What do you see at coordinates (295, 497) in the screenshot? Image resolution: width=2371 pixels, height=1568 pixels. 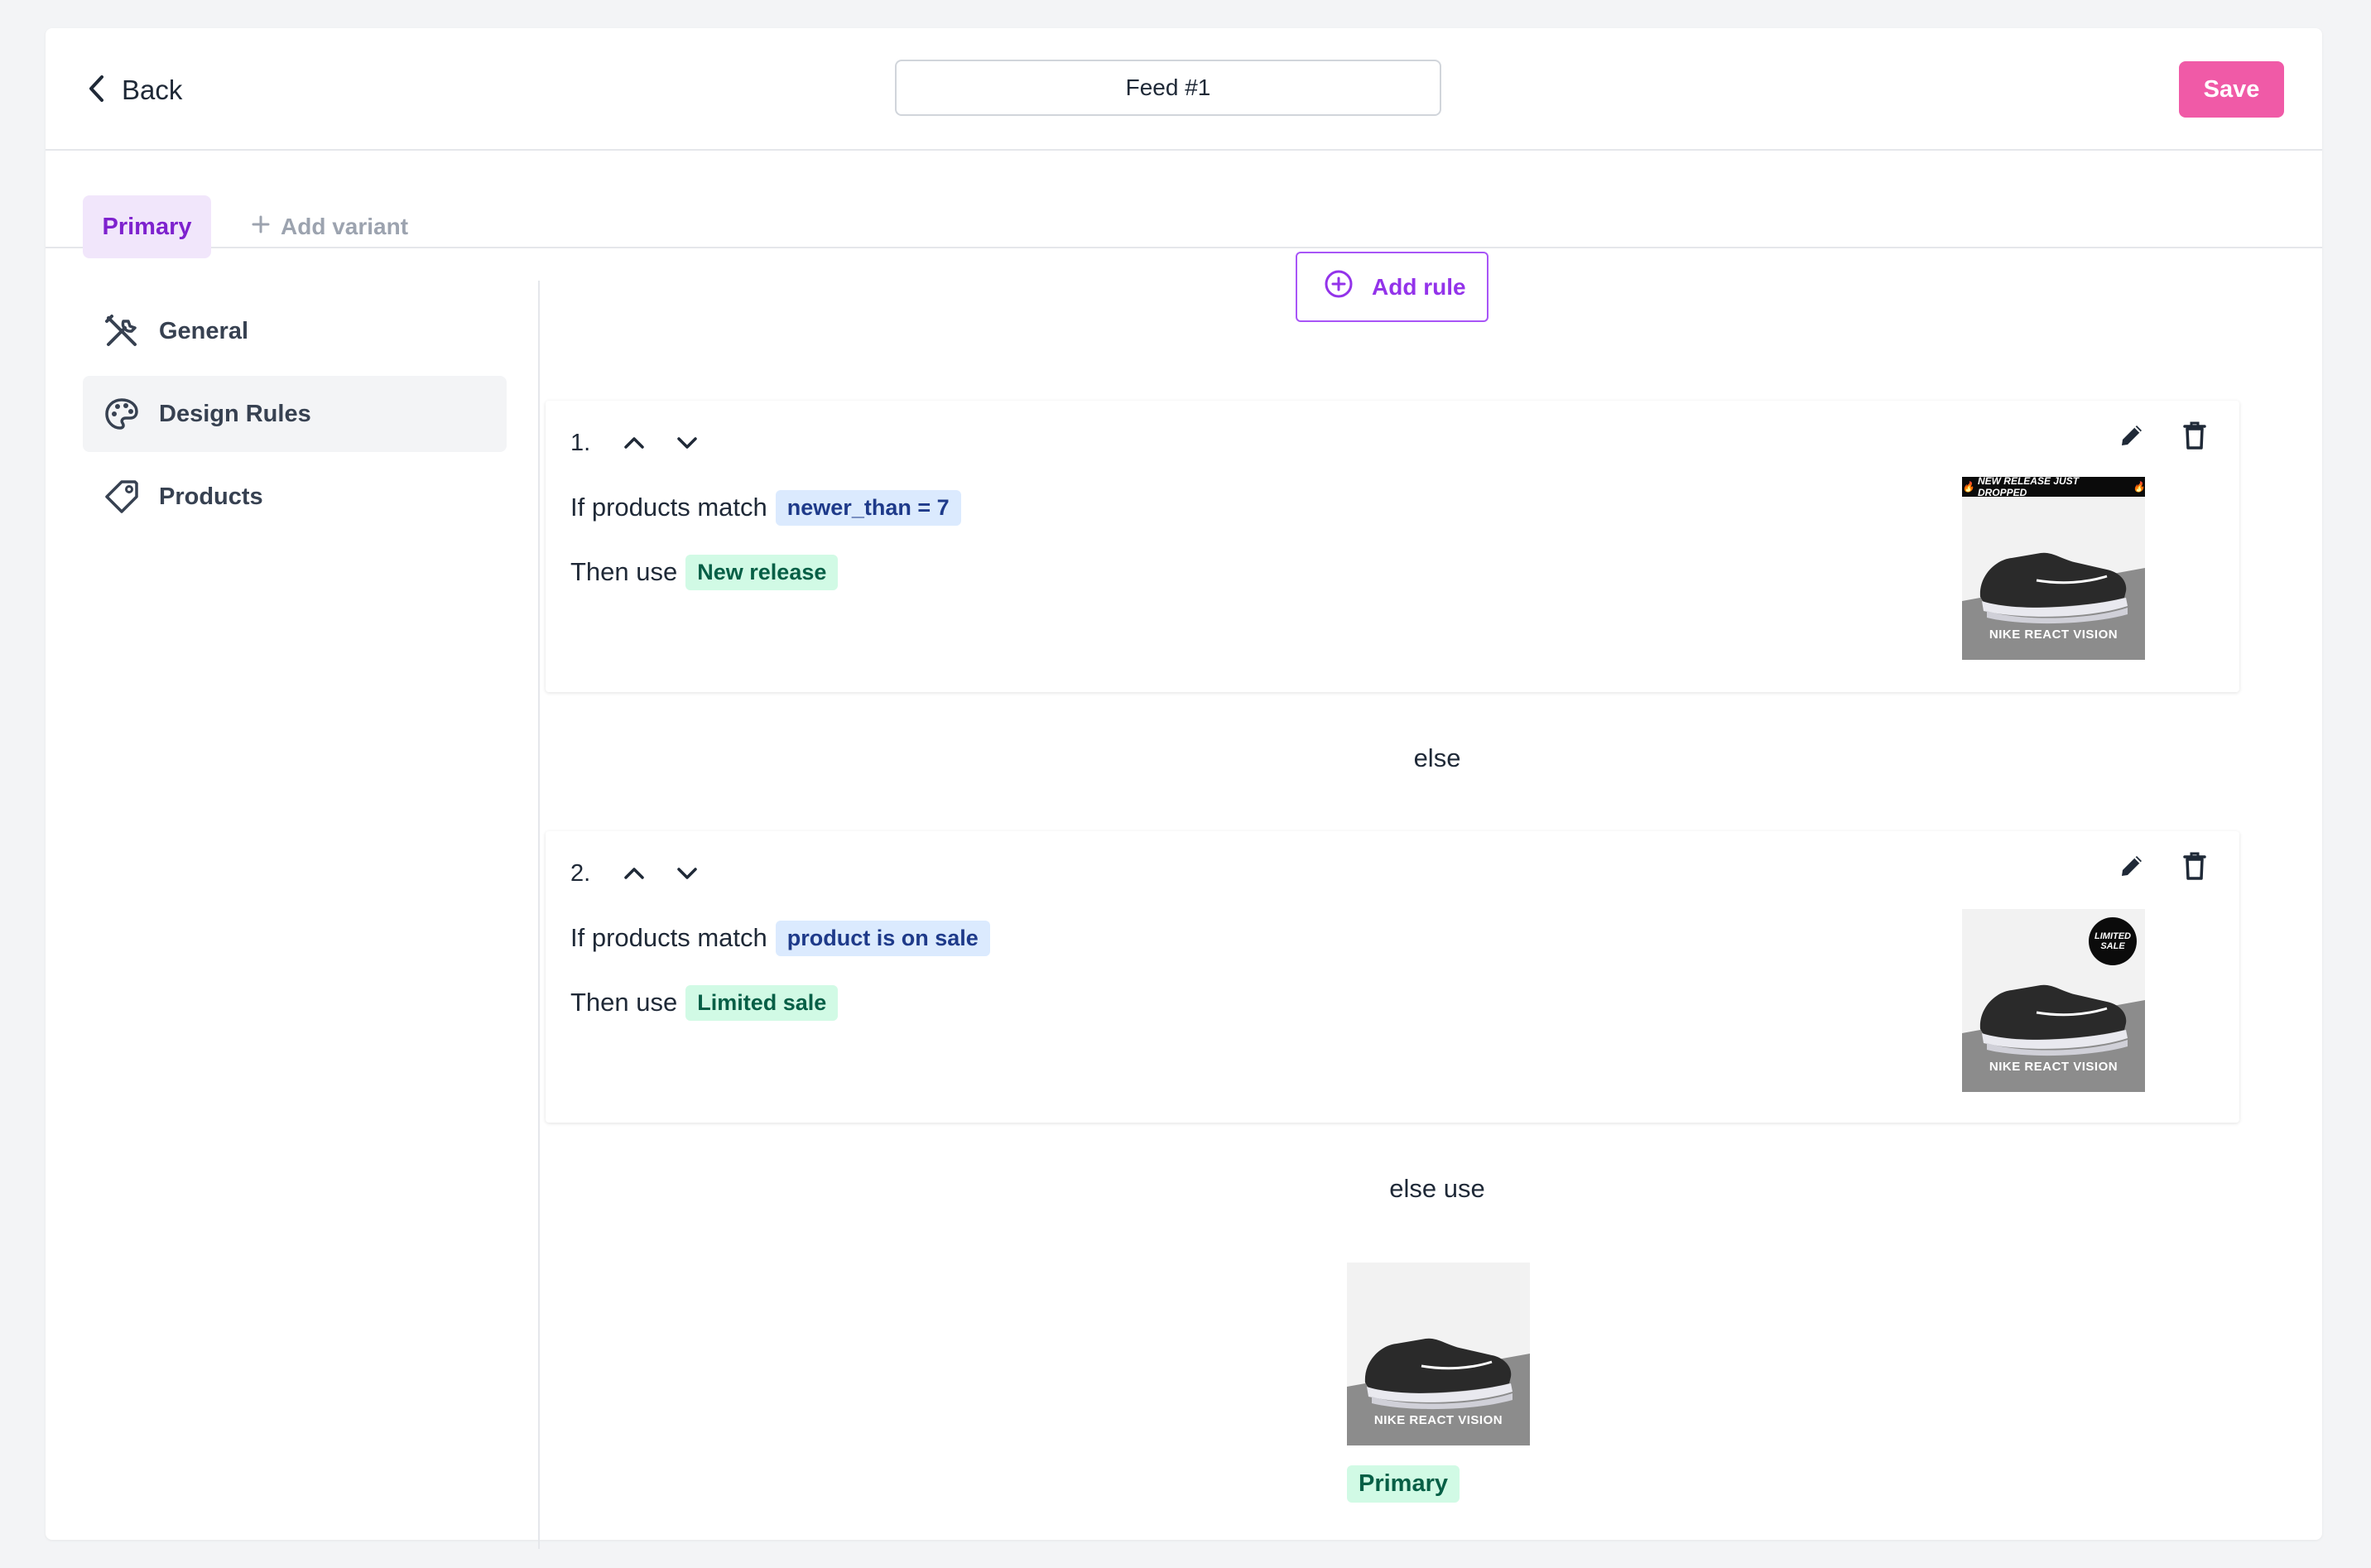 I see `sidebar-item-products: Products` at bounding box center [295, 497].